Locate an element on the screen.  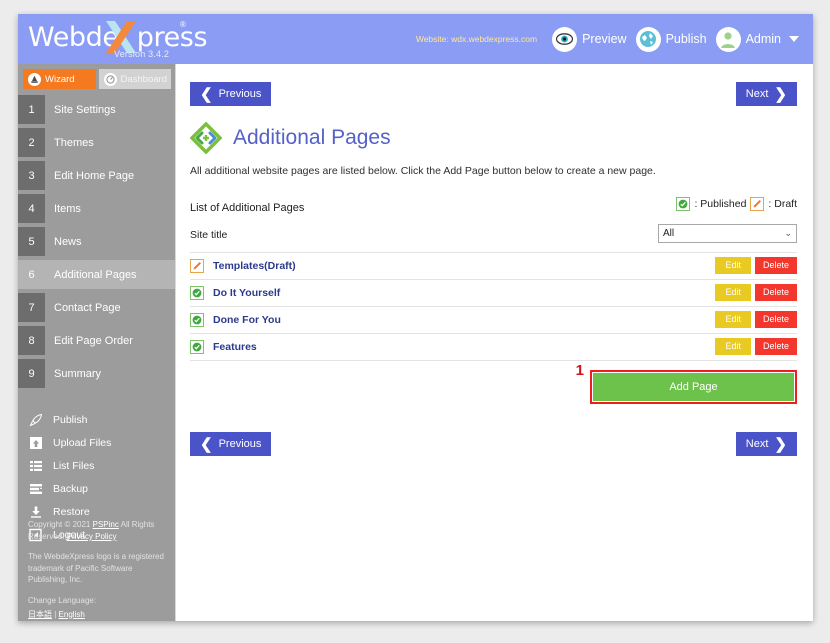
site-title-select: All ⌄ is located at coordinates (727, 233).